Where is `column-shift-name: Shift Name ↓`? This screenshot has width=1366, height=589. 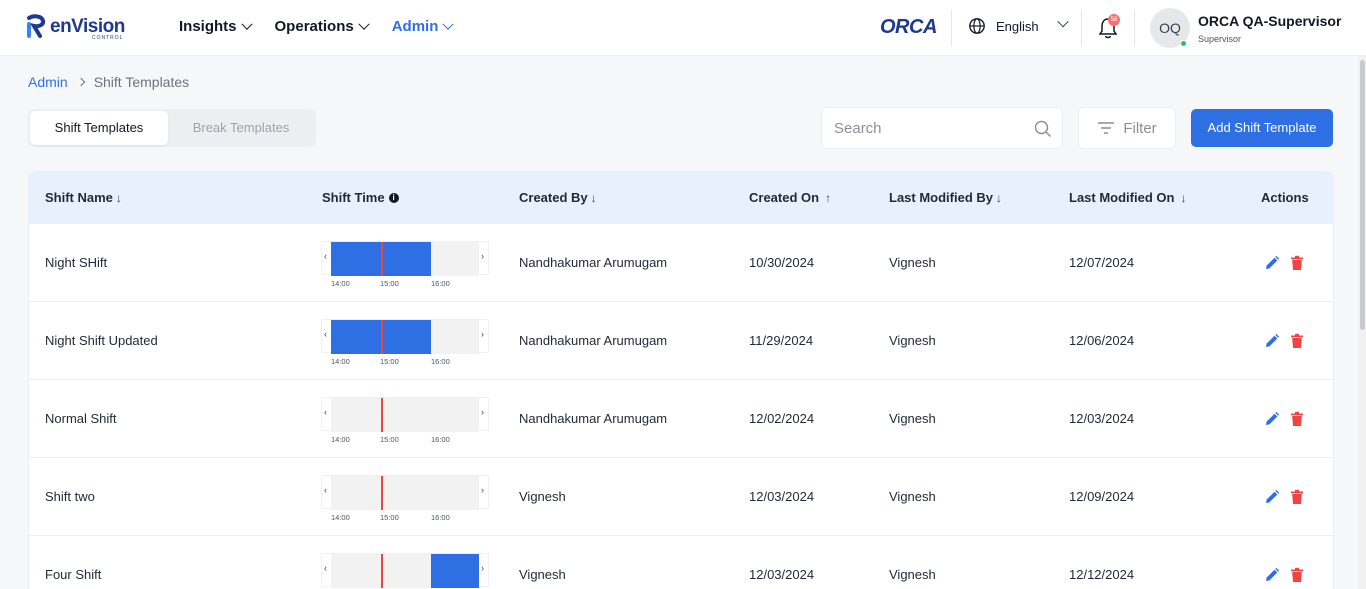
column-shift-name: Shift Name ↓ is located at coordinates (83, 197).